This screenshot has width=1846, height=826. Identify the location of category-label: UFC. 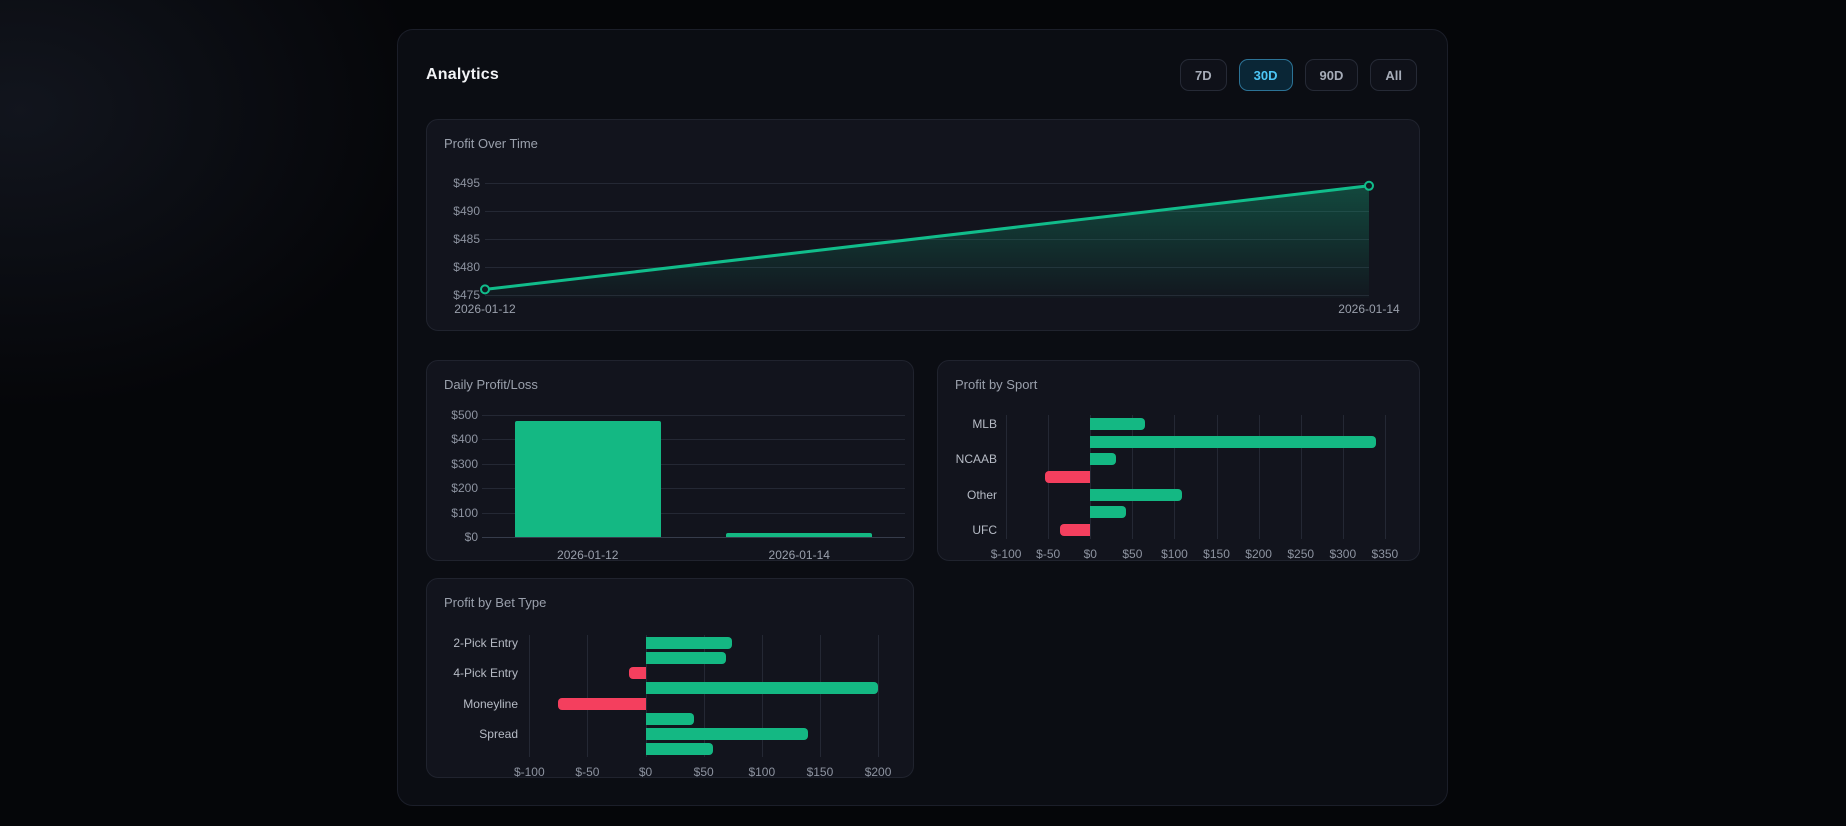
(984, 530).